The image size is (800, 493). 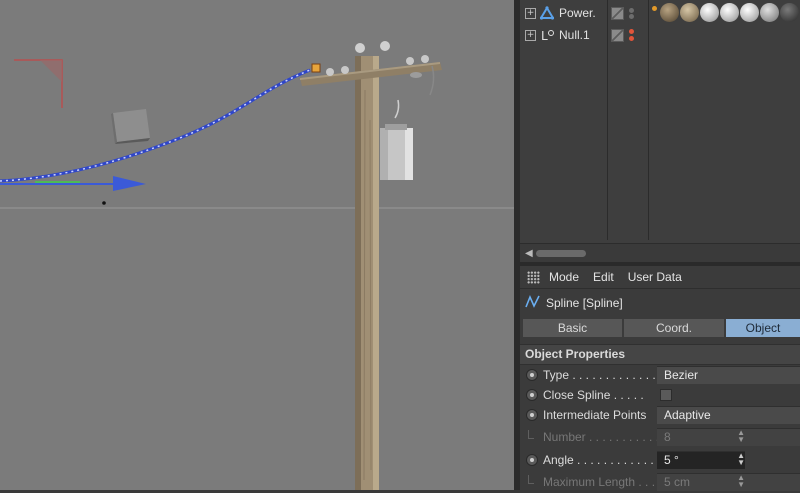 I want to click on object-row-null: + L Null.1, so click(x=584, y=35).